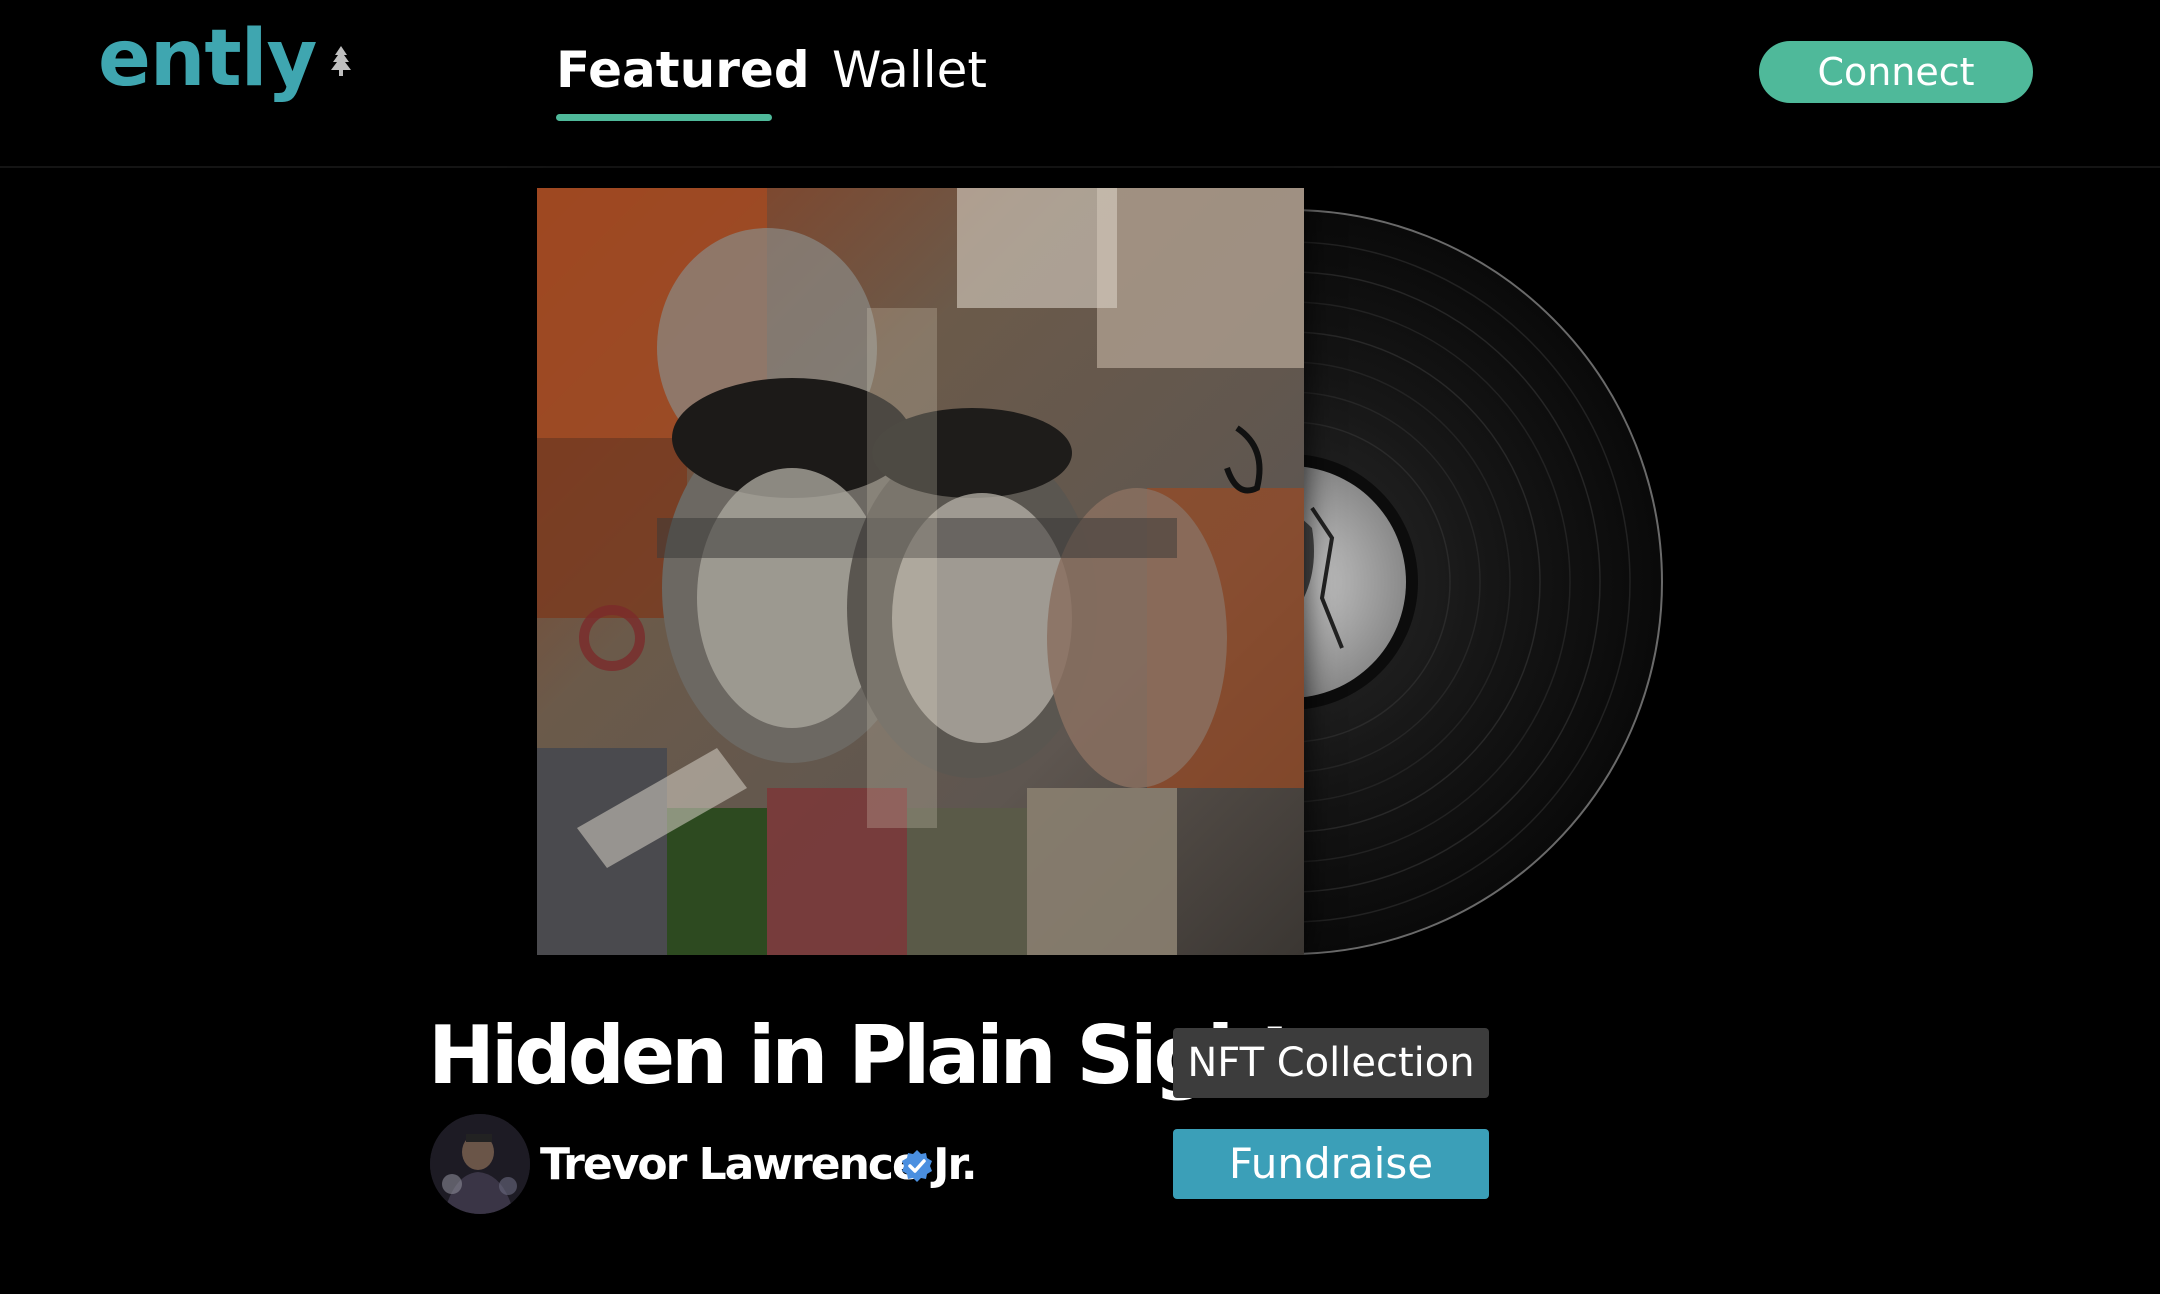 The image size is (2160, 1294). Describe the element at coordinates (1896, 72) in the screenshot. I see `connect-button: Connect` at that location.